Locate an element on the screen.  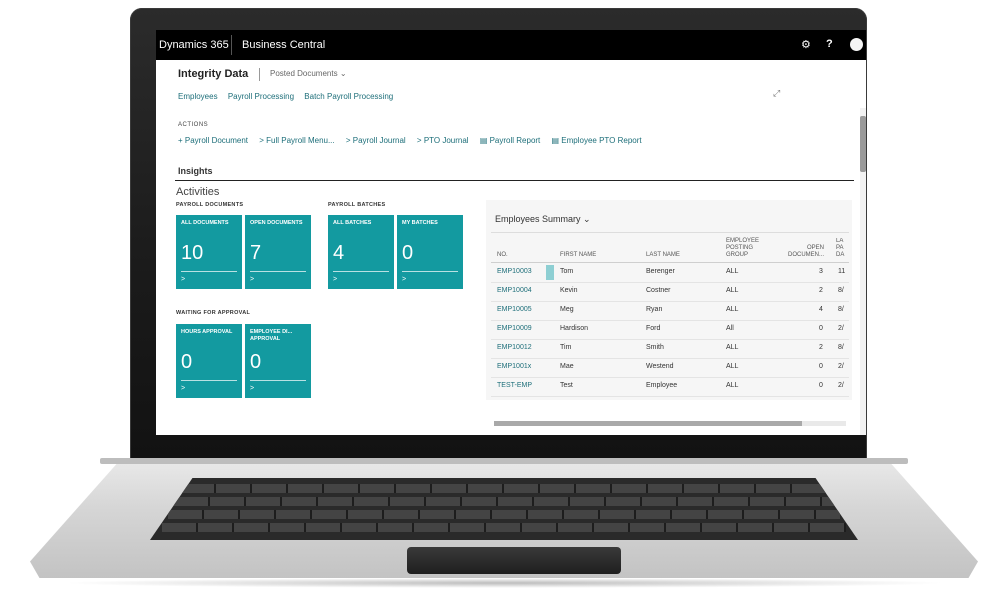
cell-last-name: Costner is located at coordinates (658, 290).